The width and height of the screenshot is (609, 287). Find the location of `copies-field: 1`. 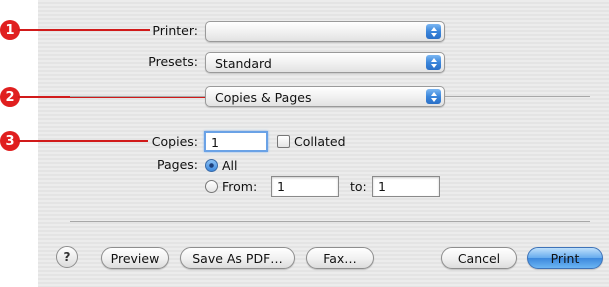

copies-field: 1 is located at coordinates (236, 141).